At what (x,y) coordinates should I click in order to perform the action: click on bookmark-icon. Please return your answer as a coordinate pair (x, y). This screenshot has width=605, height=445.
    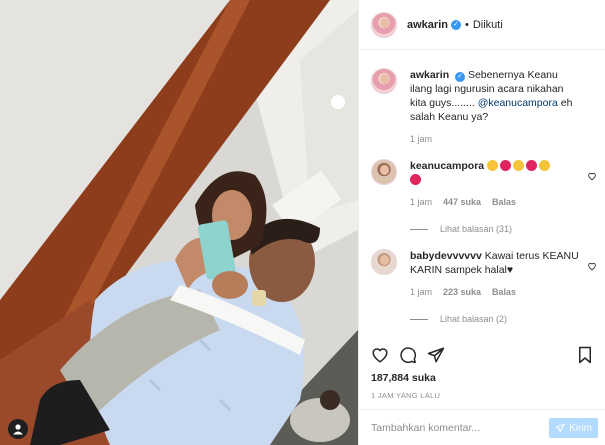
    Looking at the image, I should click on (585, 355).